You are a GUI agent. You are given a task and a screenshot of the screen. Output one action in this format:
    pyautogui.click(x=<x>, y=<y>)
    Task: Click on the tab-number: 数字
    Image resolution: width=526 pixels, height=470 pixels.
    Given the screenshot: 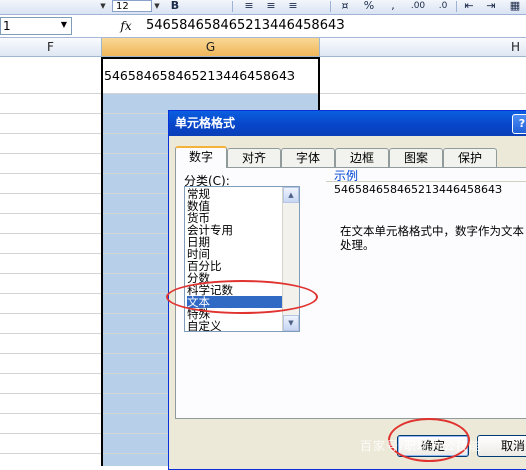 What is the action you would take?
    pyautogui.click(x=201, y=157)
    